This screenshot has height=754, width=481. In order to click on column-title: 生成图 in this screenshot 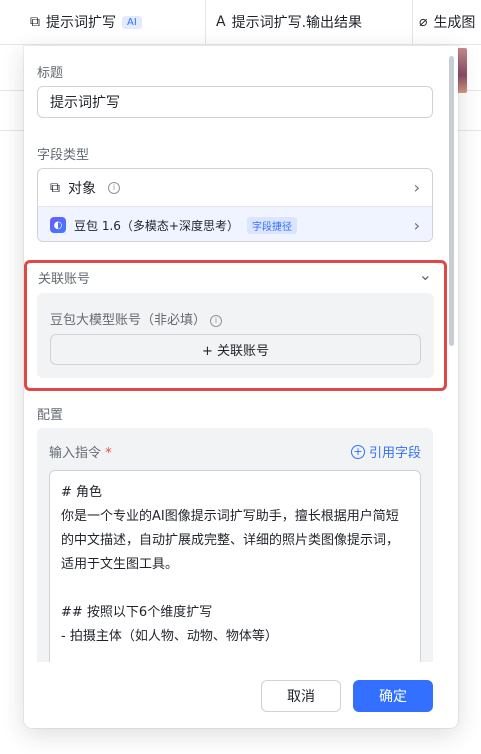, I will do `click(454, 23)`.